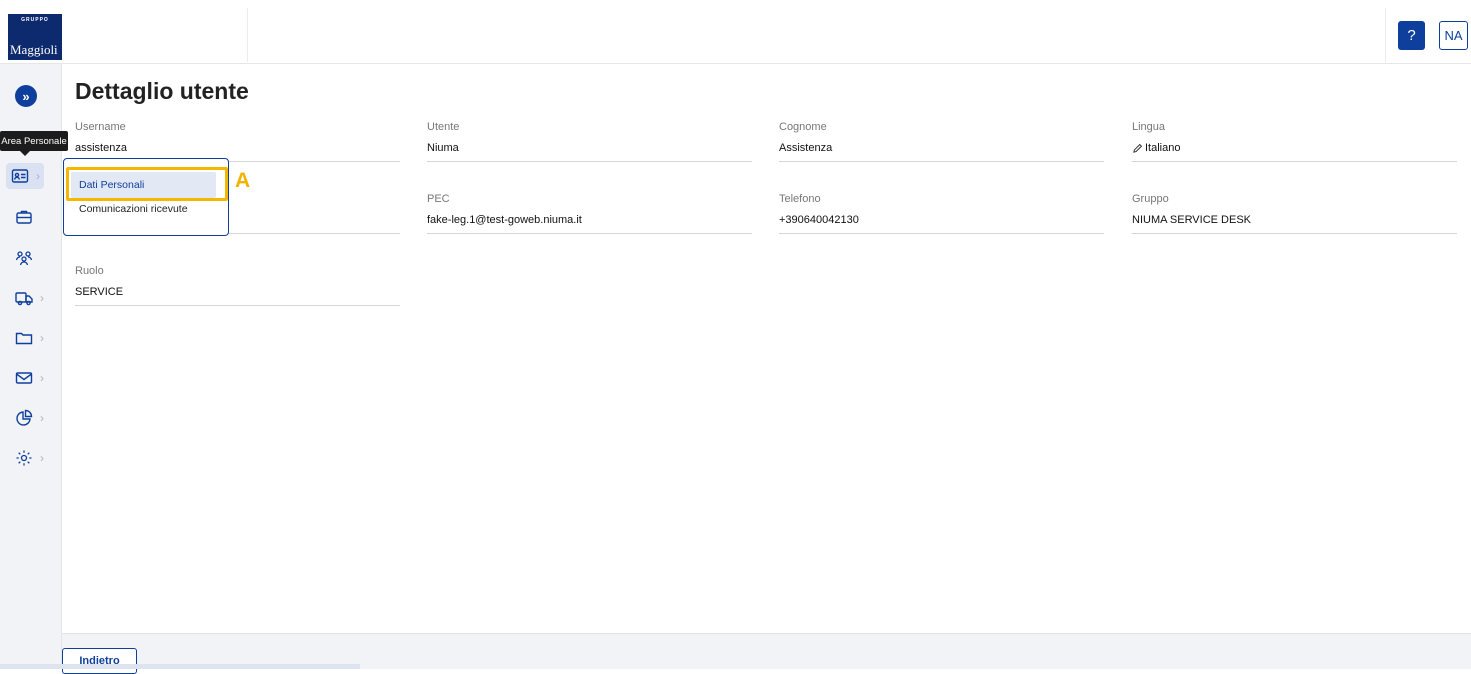 The height and width of the screenshot is (674, 1471). I want to click on field-value: NIUMA SERVICE DESK, so click(1191, 220).